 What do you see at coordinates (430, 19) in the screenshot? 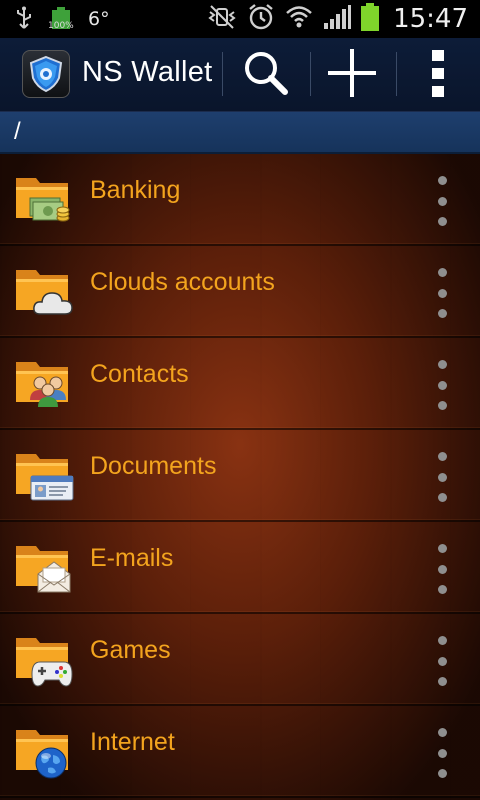
I see `clock-text: 15:47` at bounding box center [430, 19].